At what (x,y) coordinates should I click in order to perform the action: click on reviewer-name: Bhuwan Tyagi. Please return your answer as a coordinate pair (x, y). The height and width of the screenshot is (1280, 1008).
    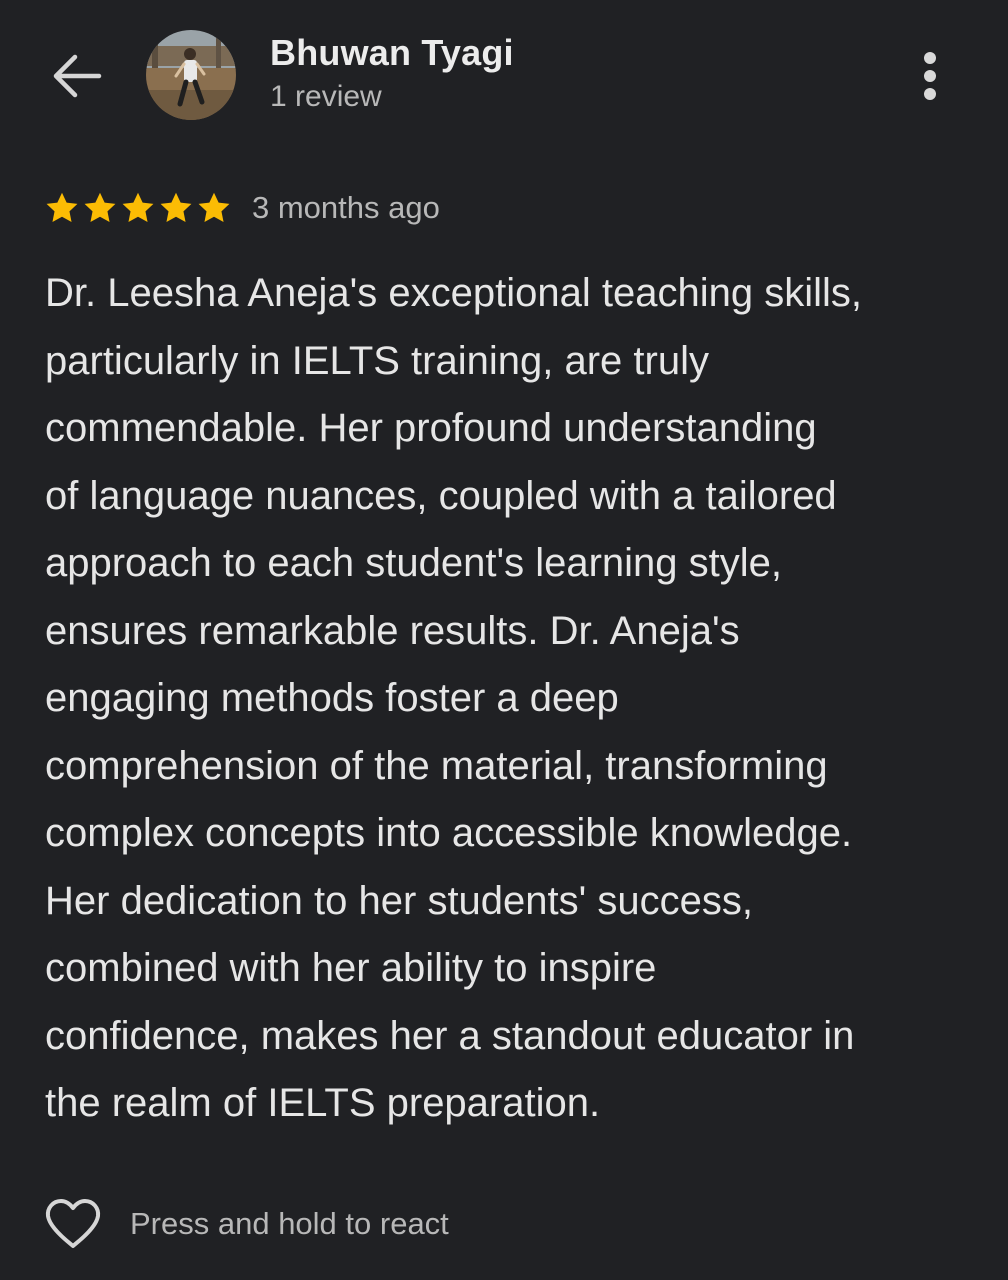
    Looking at the image, I should click on (392, 53).